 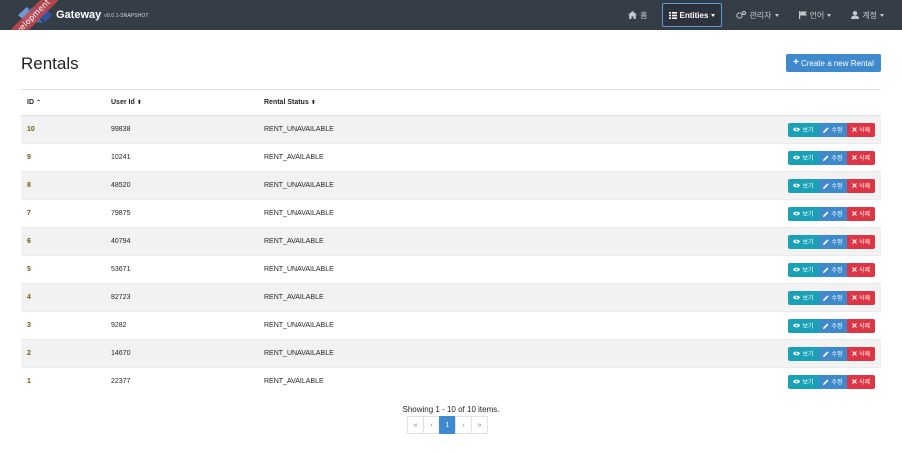 I want to click on nav-entities-label: Entities, so click(x=694, y=15).